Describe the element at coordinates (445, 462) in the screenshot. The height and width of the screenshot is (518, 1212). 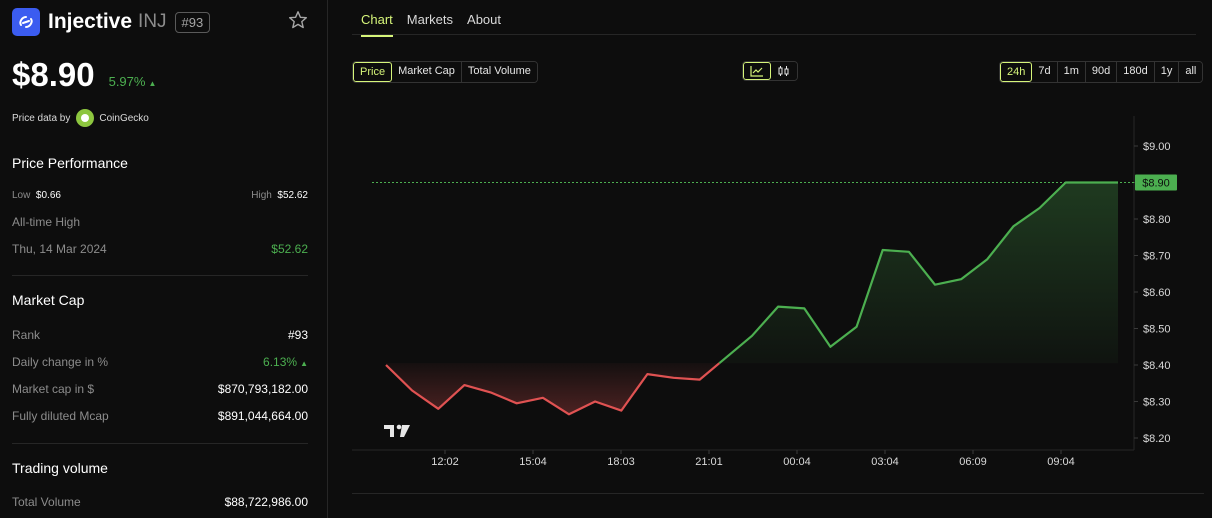
I see `x-tick-label: 12:02` at that location.